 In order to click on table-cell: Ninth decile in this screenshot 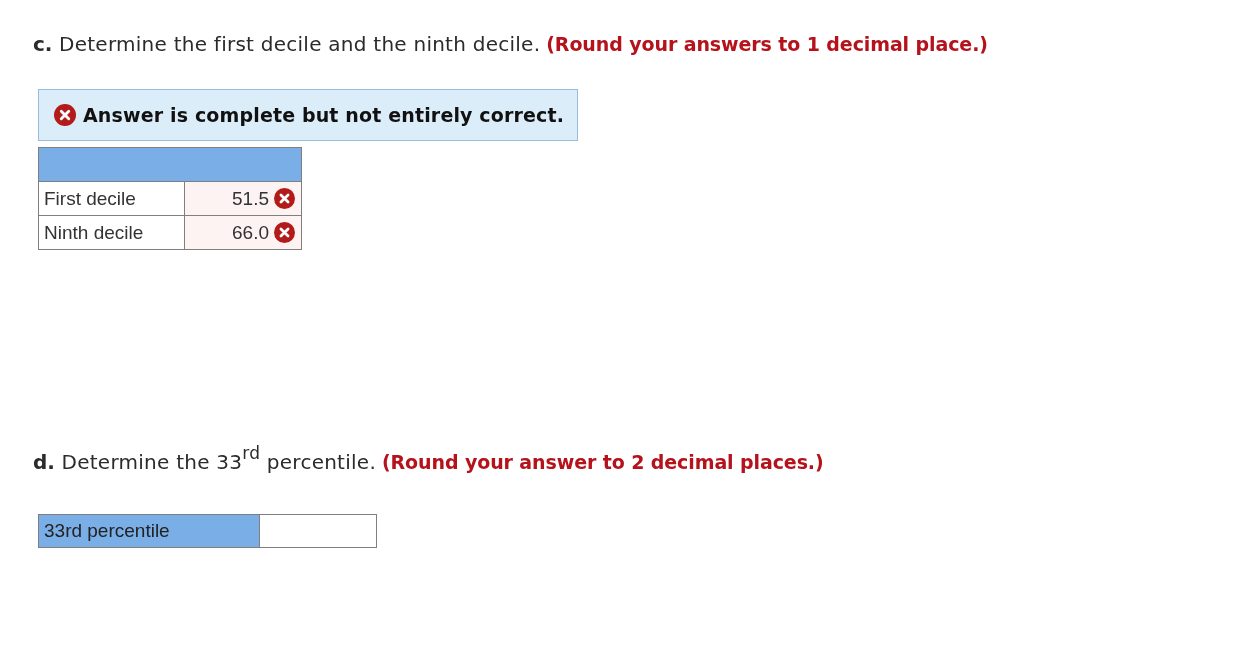, I will do `click(111, 232)`.